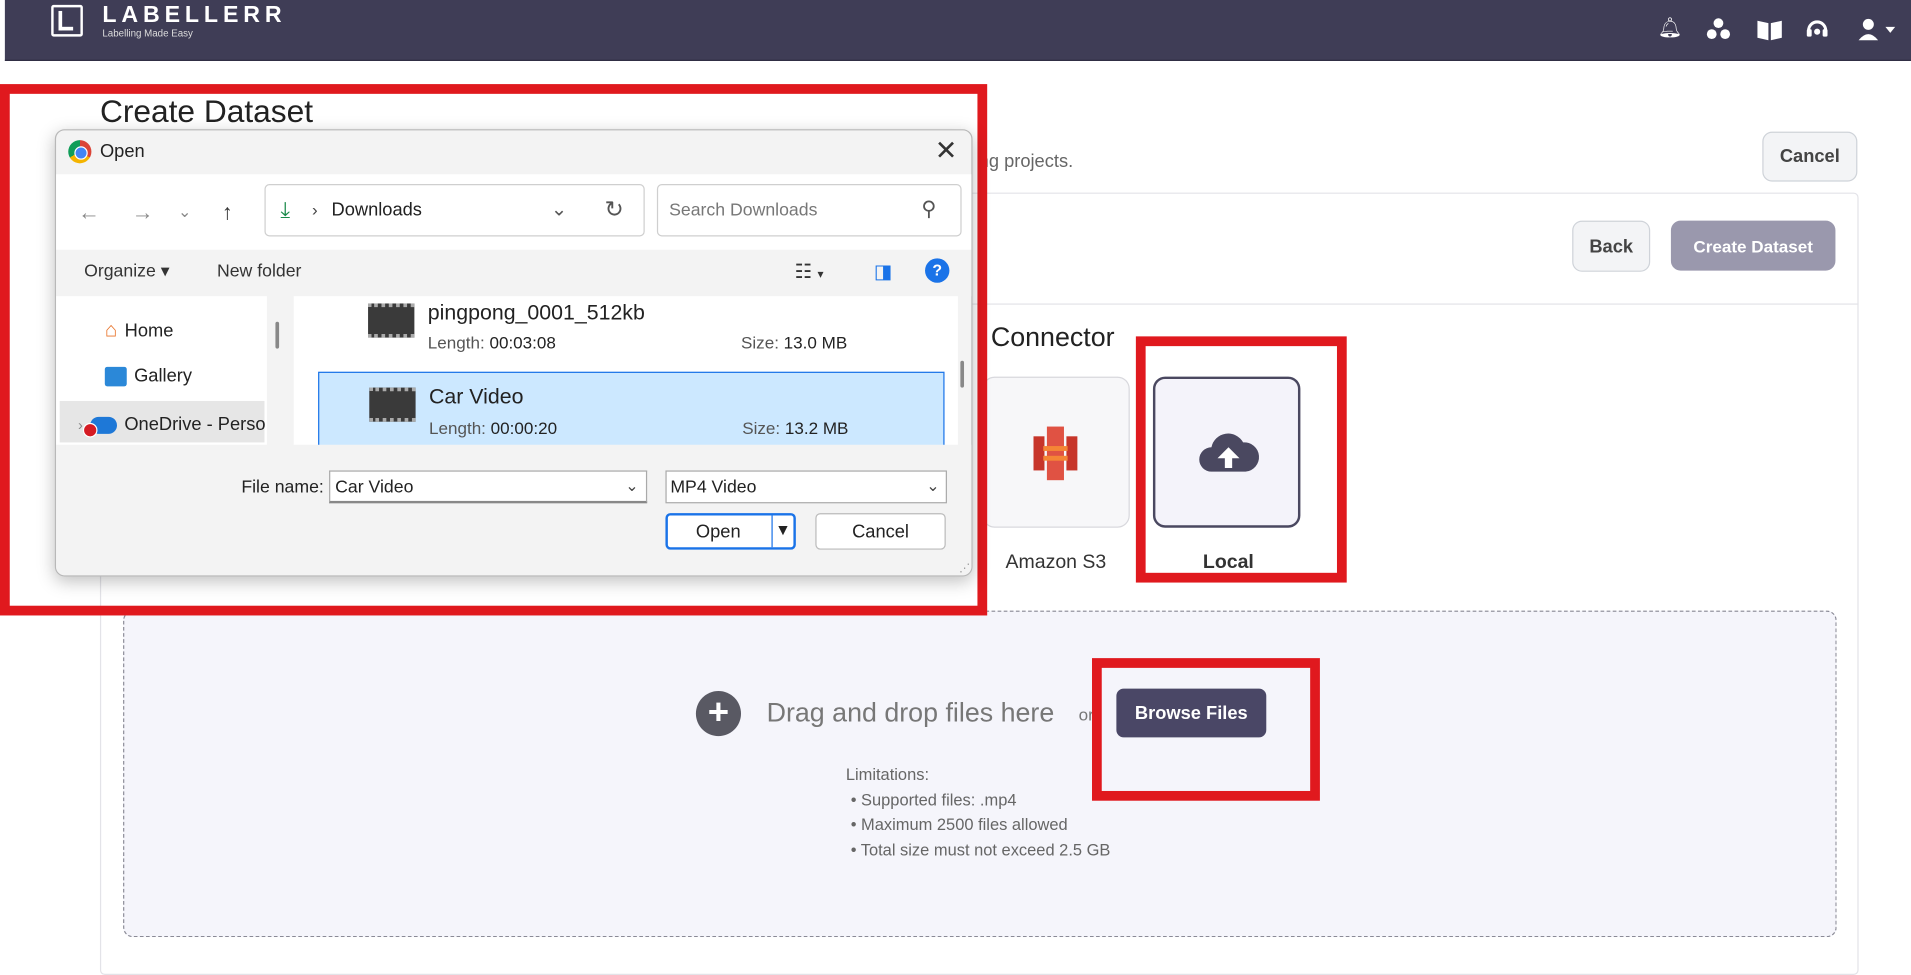 This screenshot has width=1911, height=975. Describe the element at coordinates (277, 335) in the screenshot. I see `nav-scrollbar` at that location.